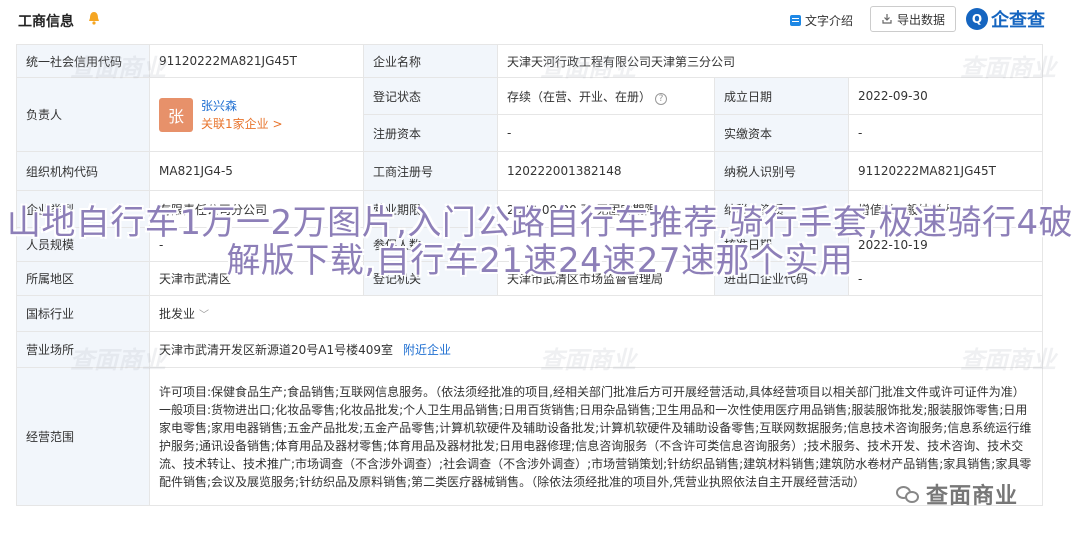 This screenshot has height=538, width=1080. I want to click on brand-text: 查面商业, so click(972, 496).